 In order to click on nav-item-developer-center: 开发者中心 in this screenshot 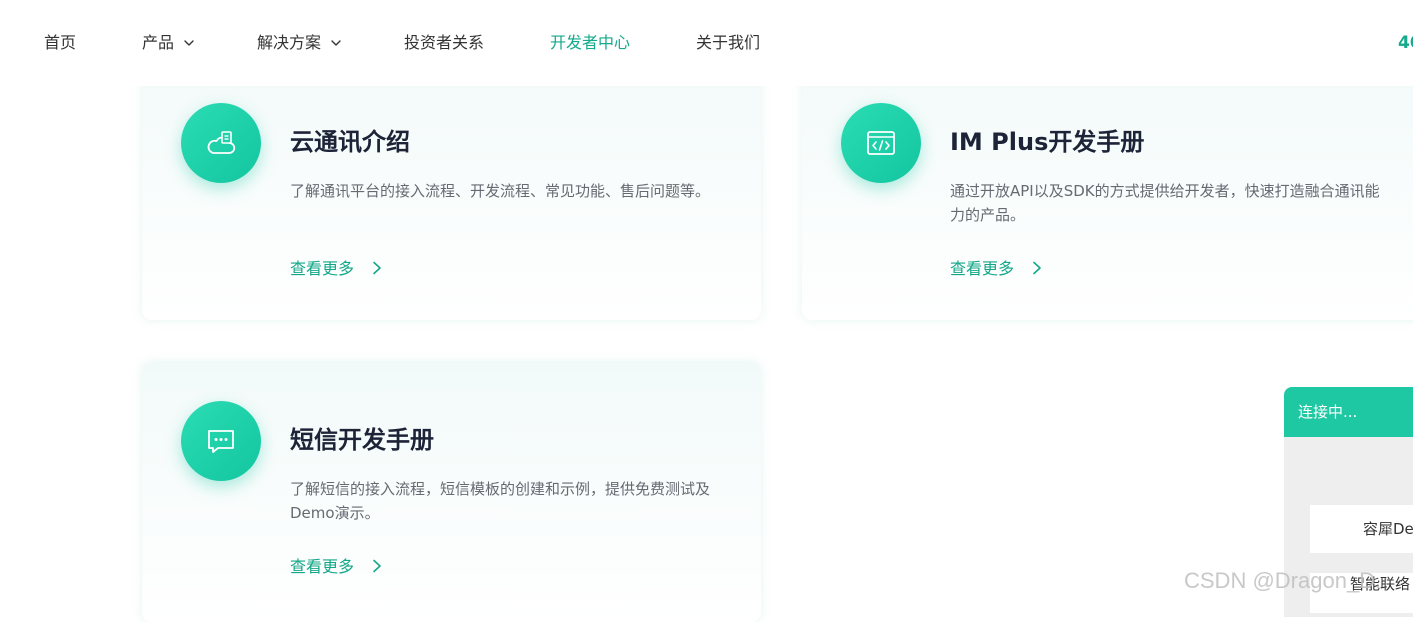, I will do `click(590, 43)`.